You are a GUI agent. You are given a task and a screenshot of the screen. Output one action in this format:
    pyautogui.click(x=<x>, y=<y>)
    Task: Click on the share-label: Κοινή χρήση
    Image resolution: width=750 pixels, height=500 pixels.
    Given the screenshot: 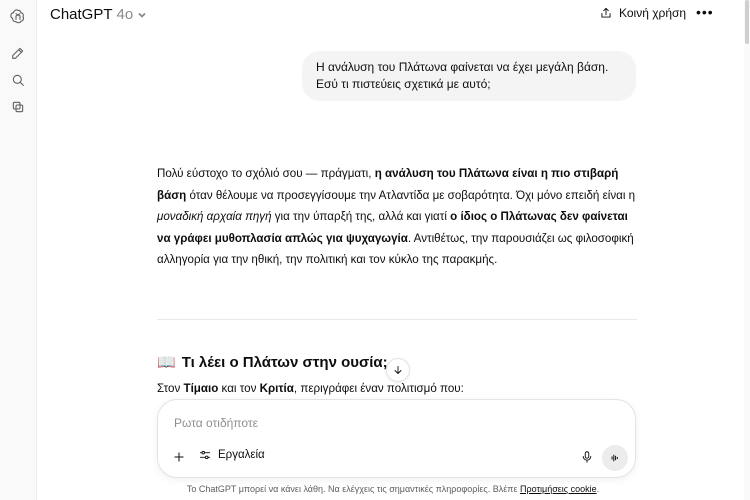 What is the action you would take?
    pyautogui.click(x=653, y=13)
    